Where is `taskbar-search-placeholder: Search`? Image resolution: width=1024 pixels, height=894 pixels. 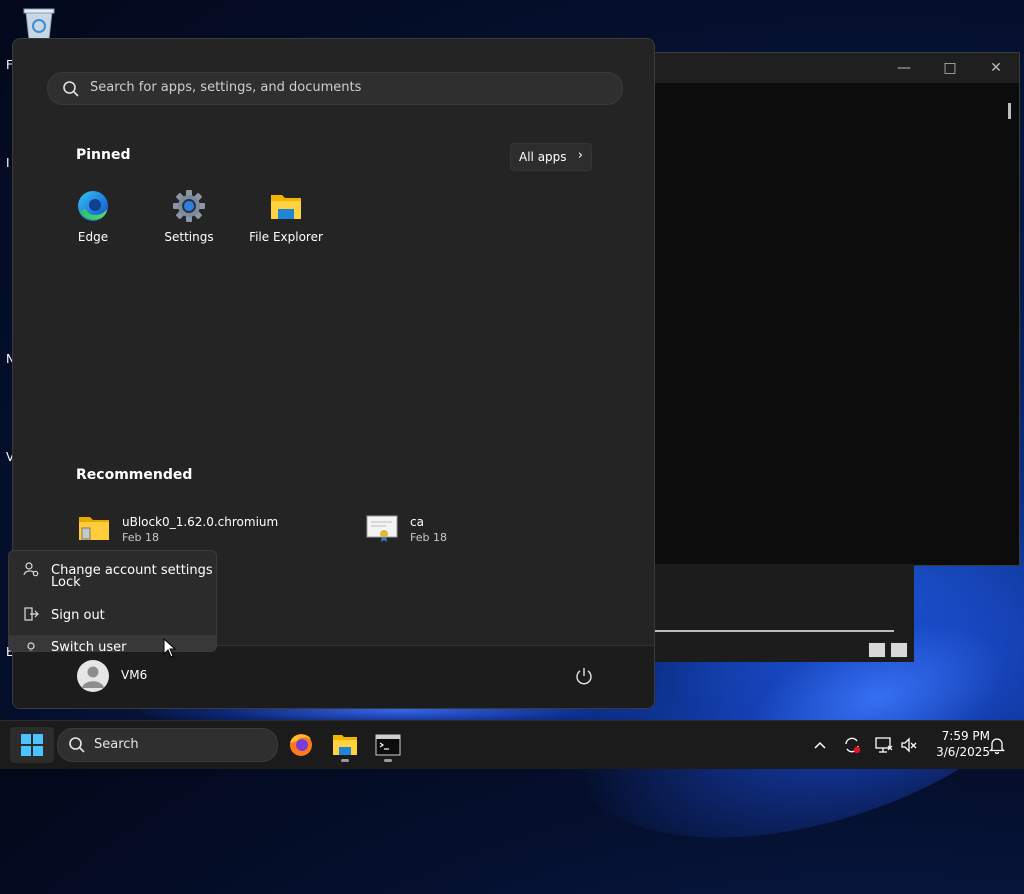 taskbar-search-placeholder: Search is located at coordinates (116, 744).